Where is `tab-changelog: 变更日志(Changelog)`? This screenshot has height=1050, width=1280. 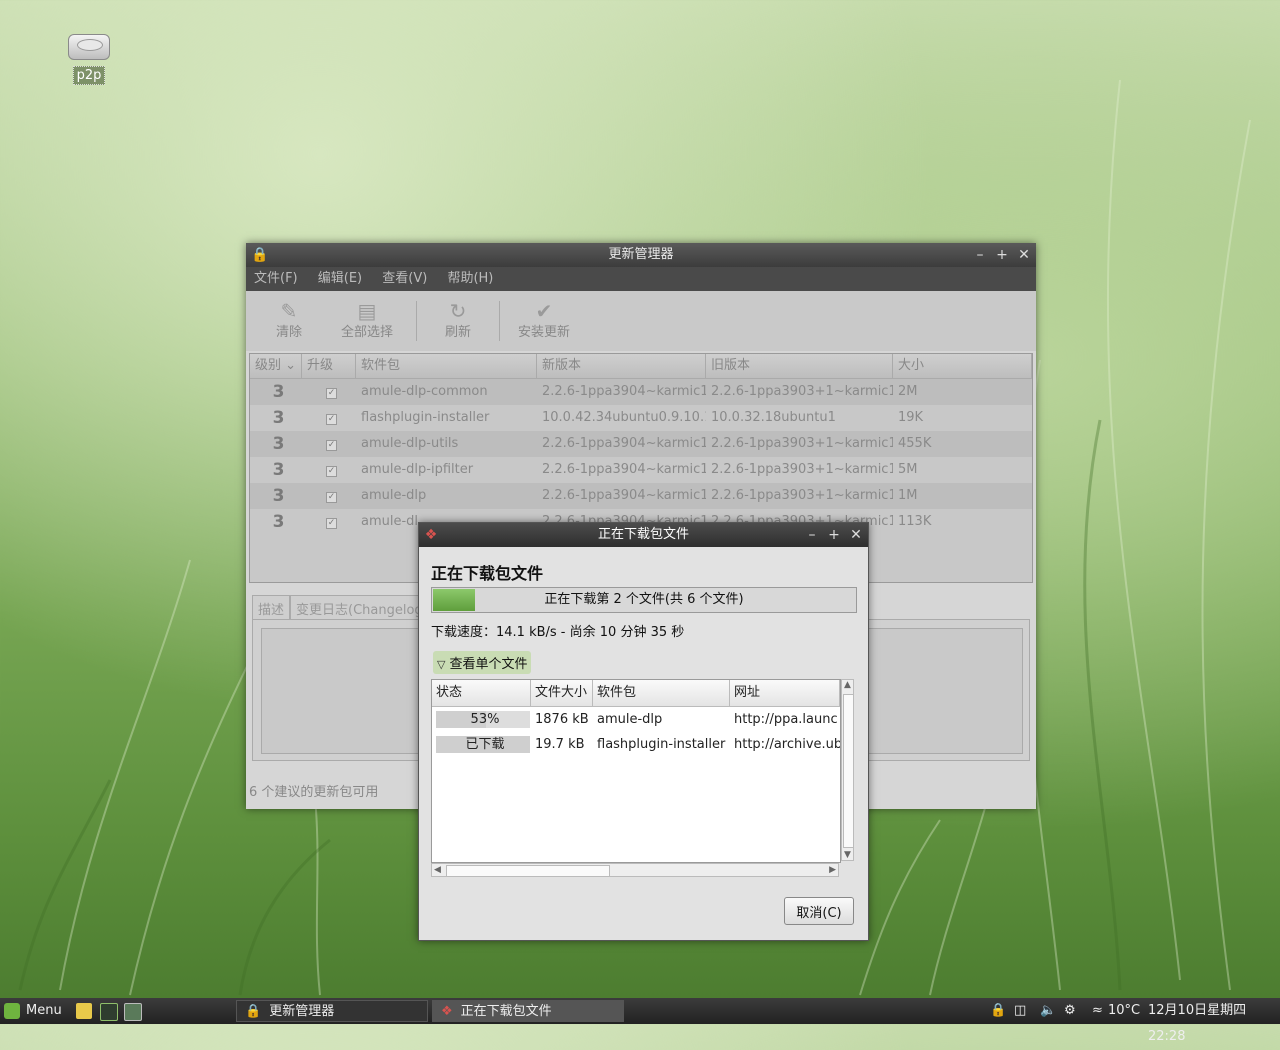 tab-changelog: 变更日志(Changelog) is located at coordinates (362, 608).